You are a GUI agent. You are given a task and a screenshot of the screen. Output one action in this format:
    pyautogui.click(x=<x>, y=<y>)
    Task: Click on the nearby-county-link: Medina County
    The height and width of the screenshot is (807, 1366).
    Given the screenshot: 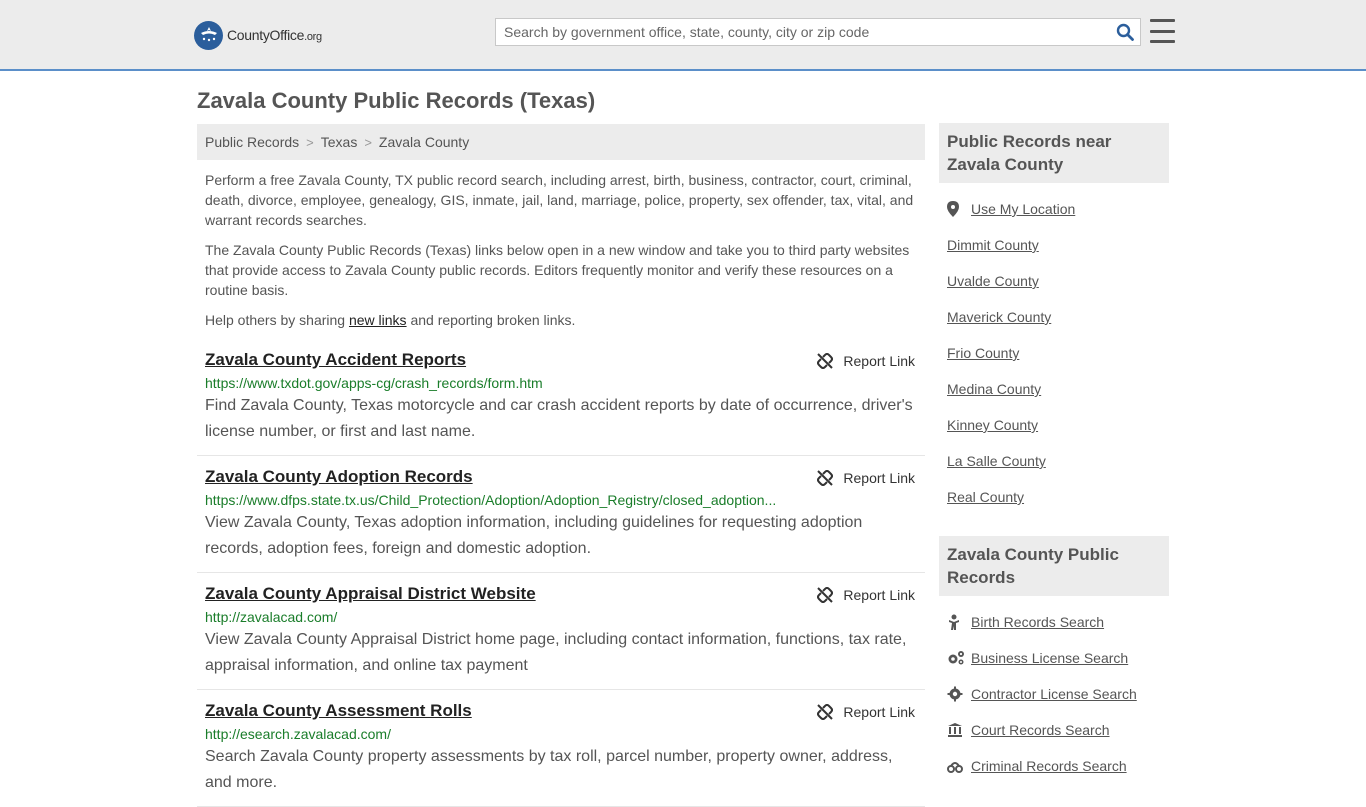 What is the action you would take?
    pyautogui.click(x=994, y=389)
    